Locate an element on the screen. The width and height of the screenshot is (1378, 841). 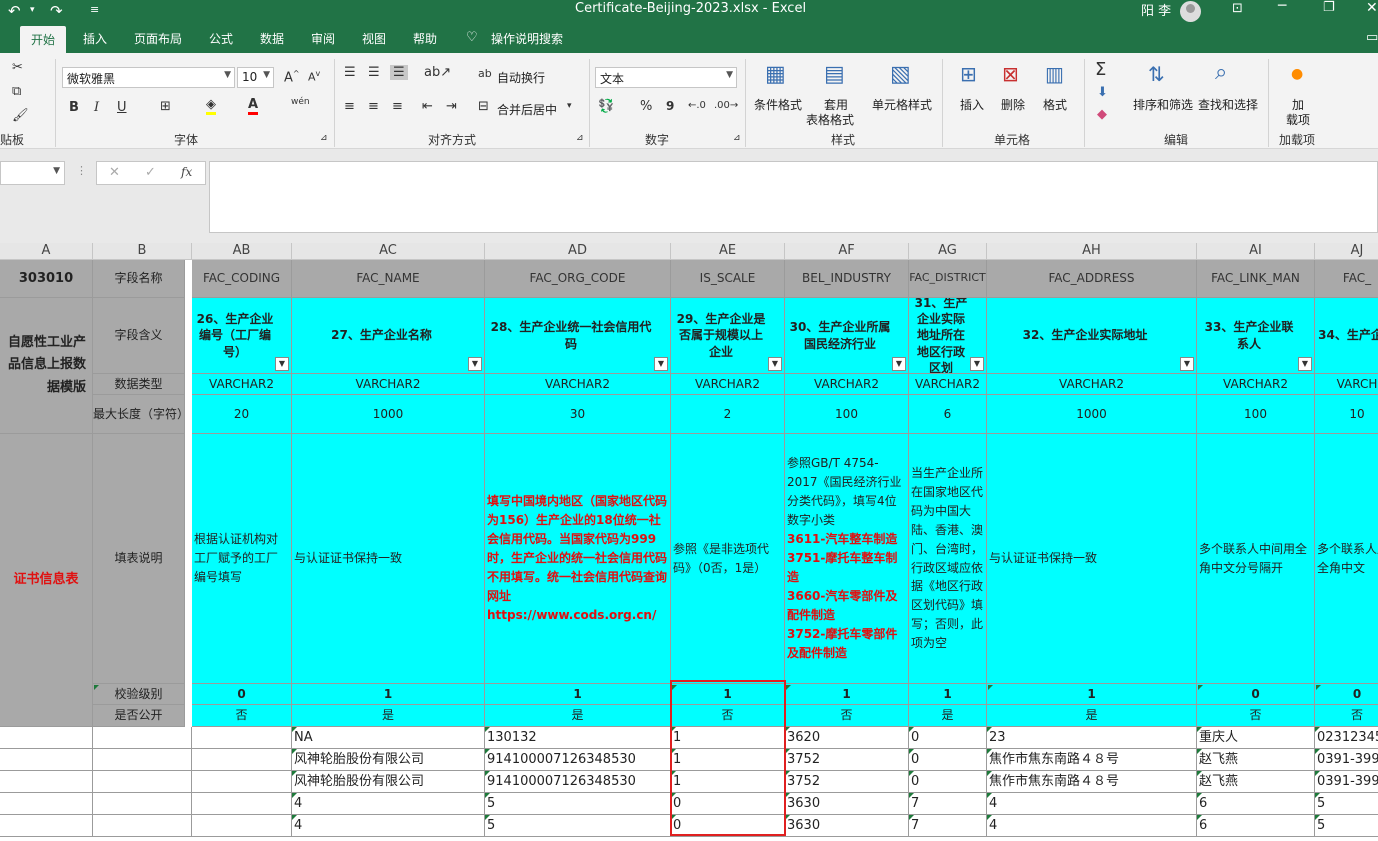
column-header: AJ is located at coordinates (1346, 251).